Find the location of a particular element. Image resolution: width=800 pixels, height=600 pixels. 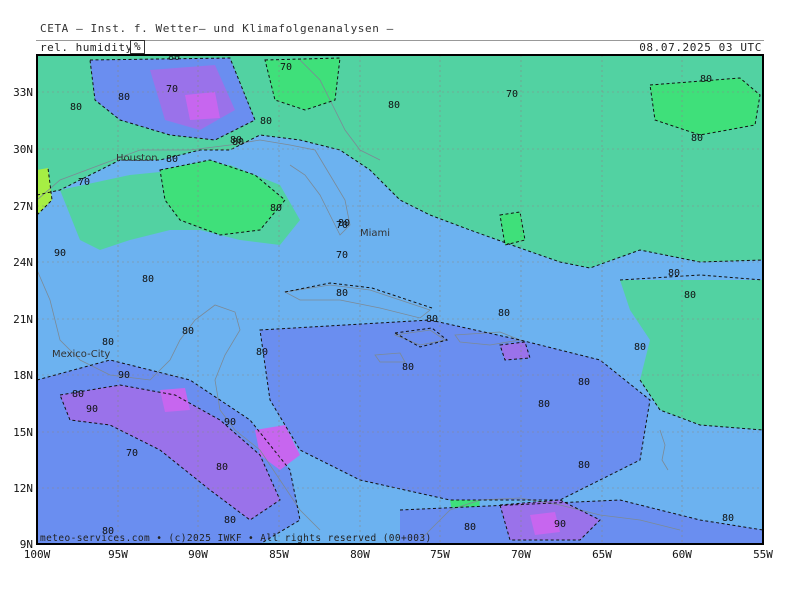

longitude-axis: 100W 95W 90W 85W 80W 75W 70W 65W 60W 55W is located at coordinates (399, 554).